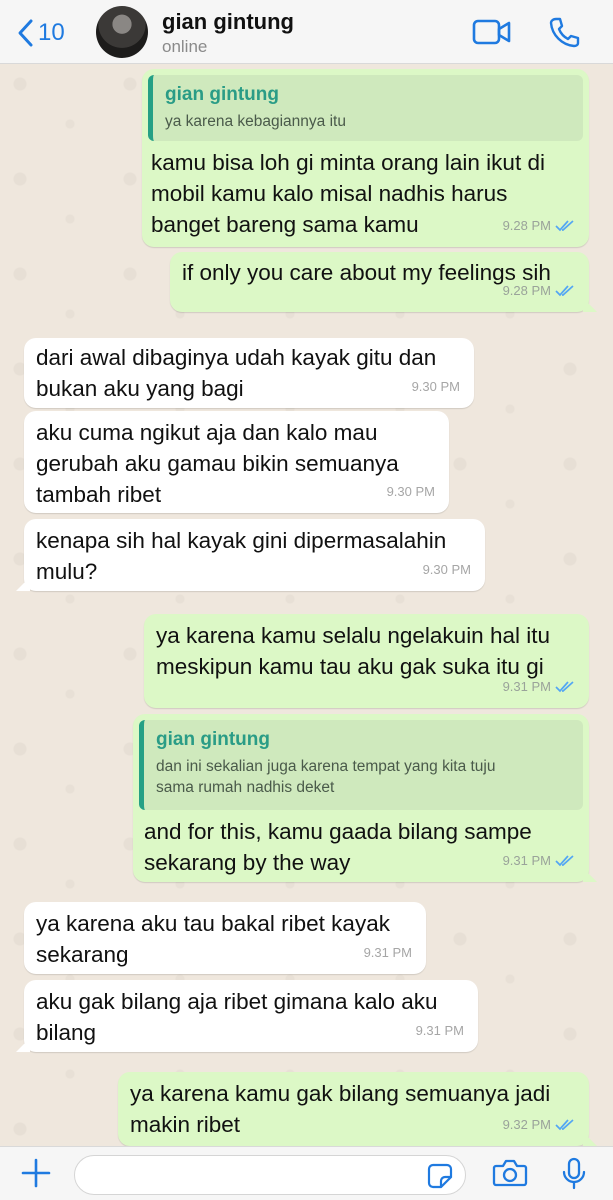 The image size is (613, 1200). I want to click on avatar, so click(122, 32).